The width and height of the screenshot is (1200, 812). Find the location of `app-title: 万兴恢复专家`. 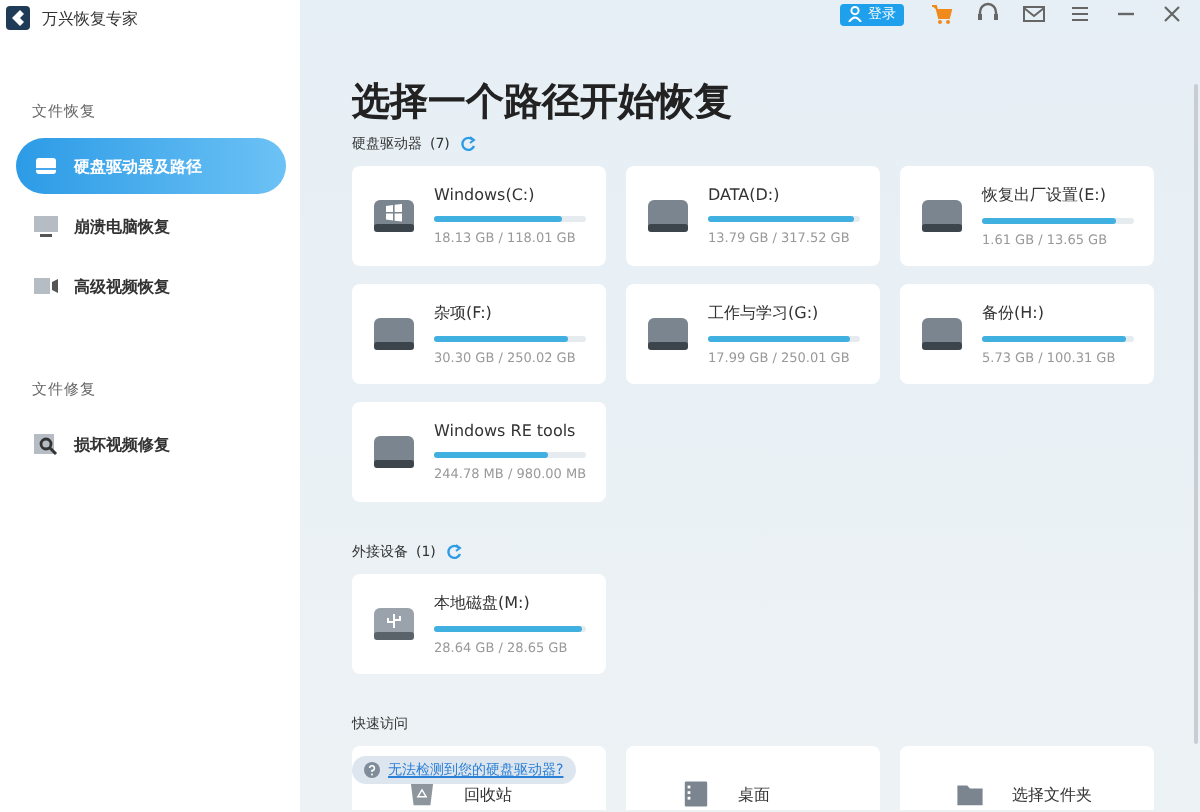

app-title: 万兴恢复专家 is located at coordinates (90, 18).